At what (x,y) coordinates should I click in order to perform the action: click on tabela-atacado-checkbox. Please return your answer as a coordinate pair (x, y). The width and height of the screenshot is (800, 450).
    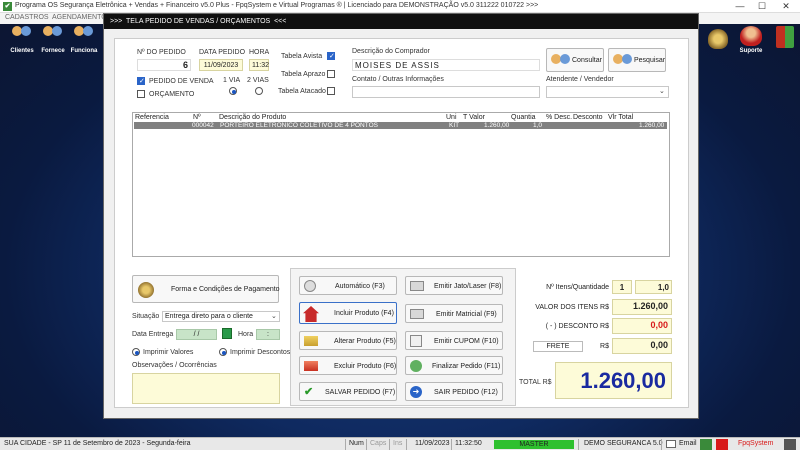
    Looking at the image, I should click on (331, 91).